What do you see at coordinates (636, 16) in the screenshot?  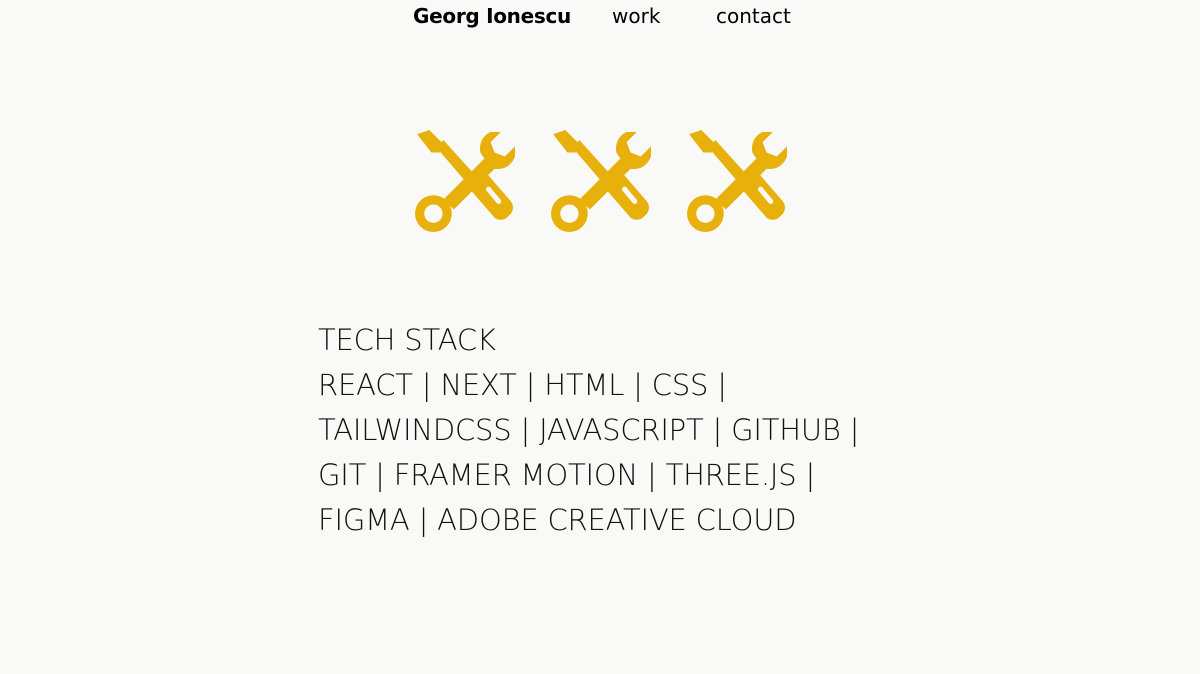 I see `nav-link-work: work` at bounding box center [636, 16].